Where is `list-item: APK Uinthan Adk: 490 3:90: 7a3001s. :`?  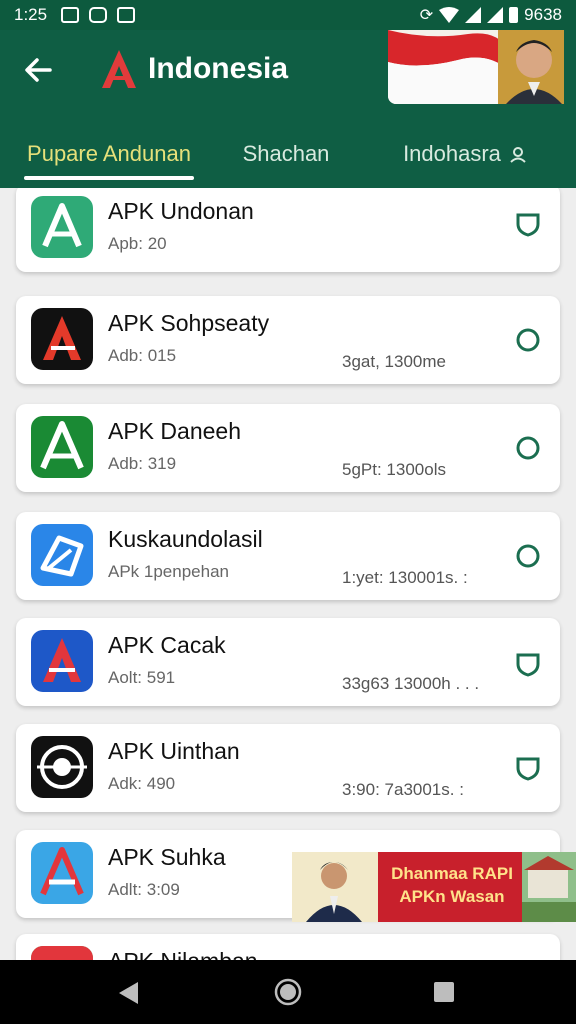 list-item: APK Uinthan Adk: 490 3:90: 7a3001s. : is located at coordinates (288, 768).